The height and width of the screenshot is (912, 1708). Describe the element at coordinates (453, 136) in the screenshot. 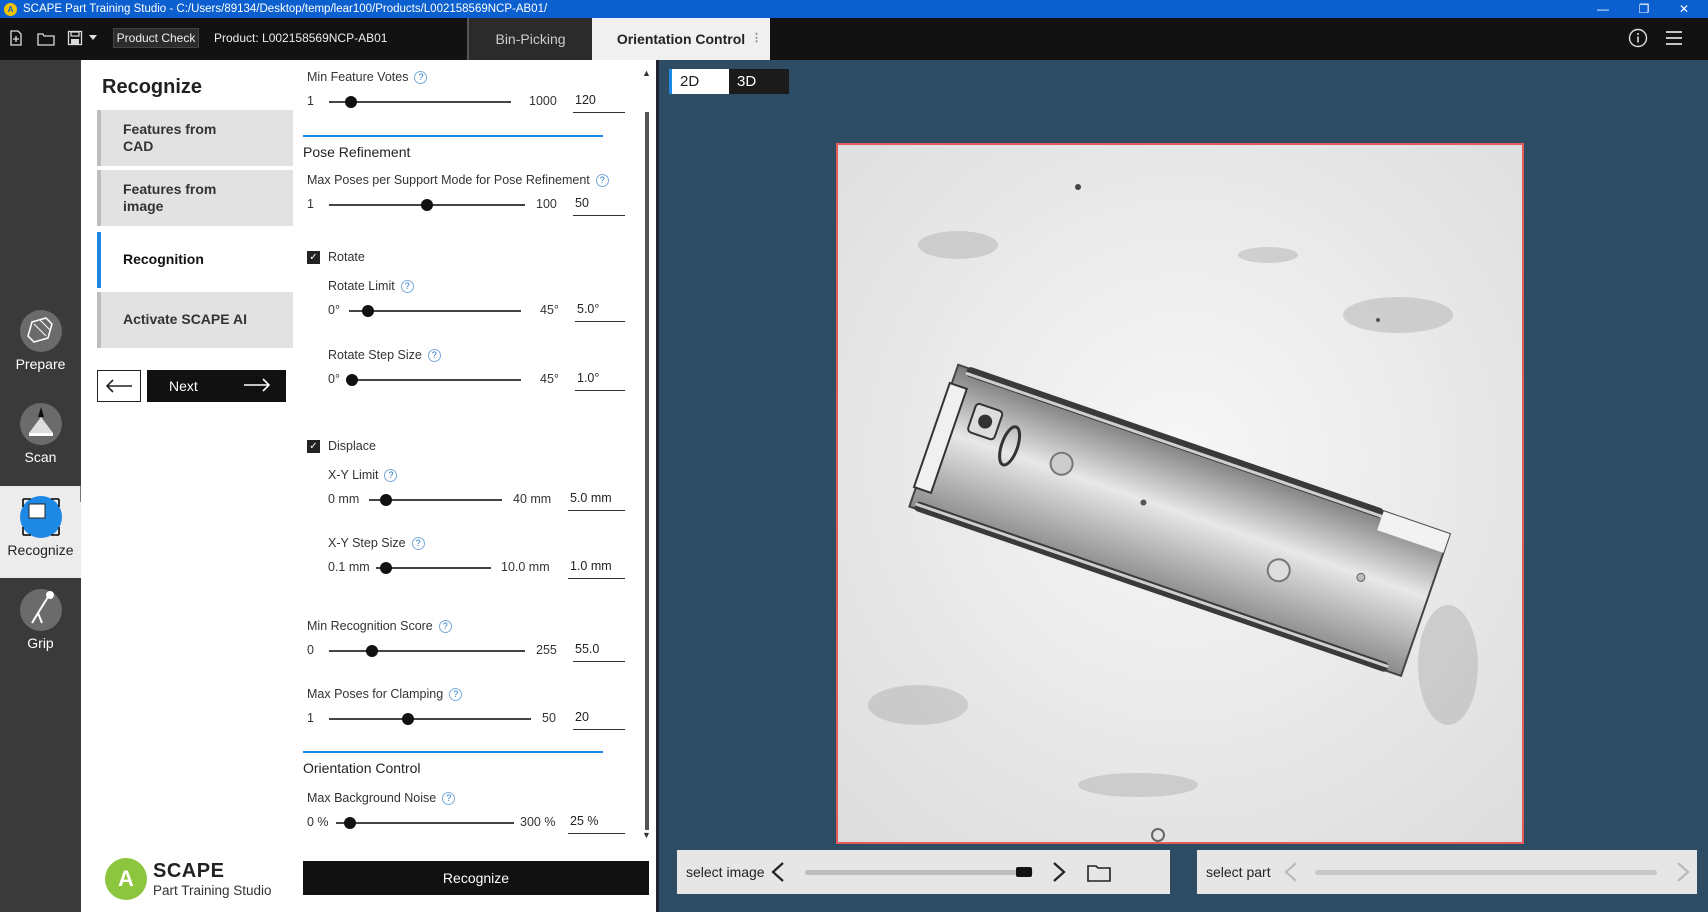

I see `section-divider` at that location.